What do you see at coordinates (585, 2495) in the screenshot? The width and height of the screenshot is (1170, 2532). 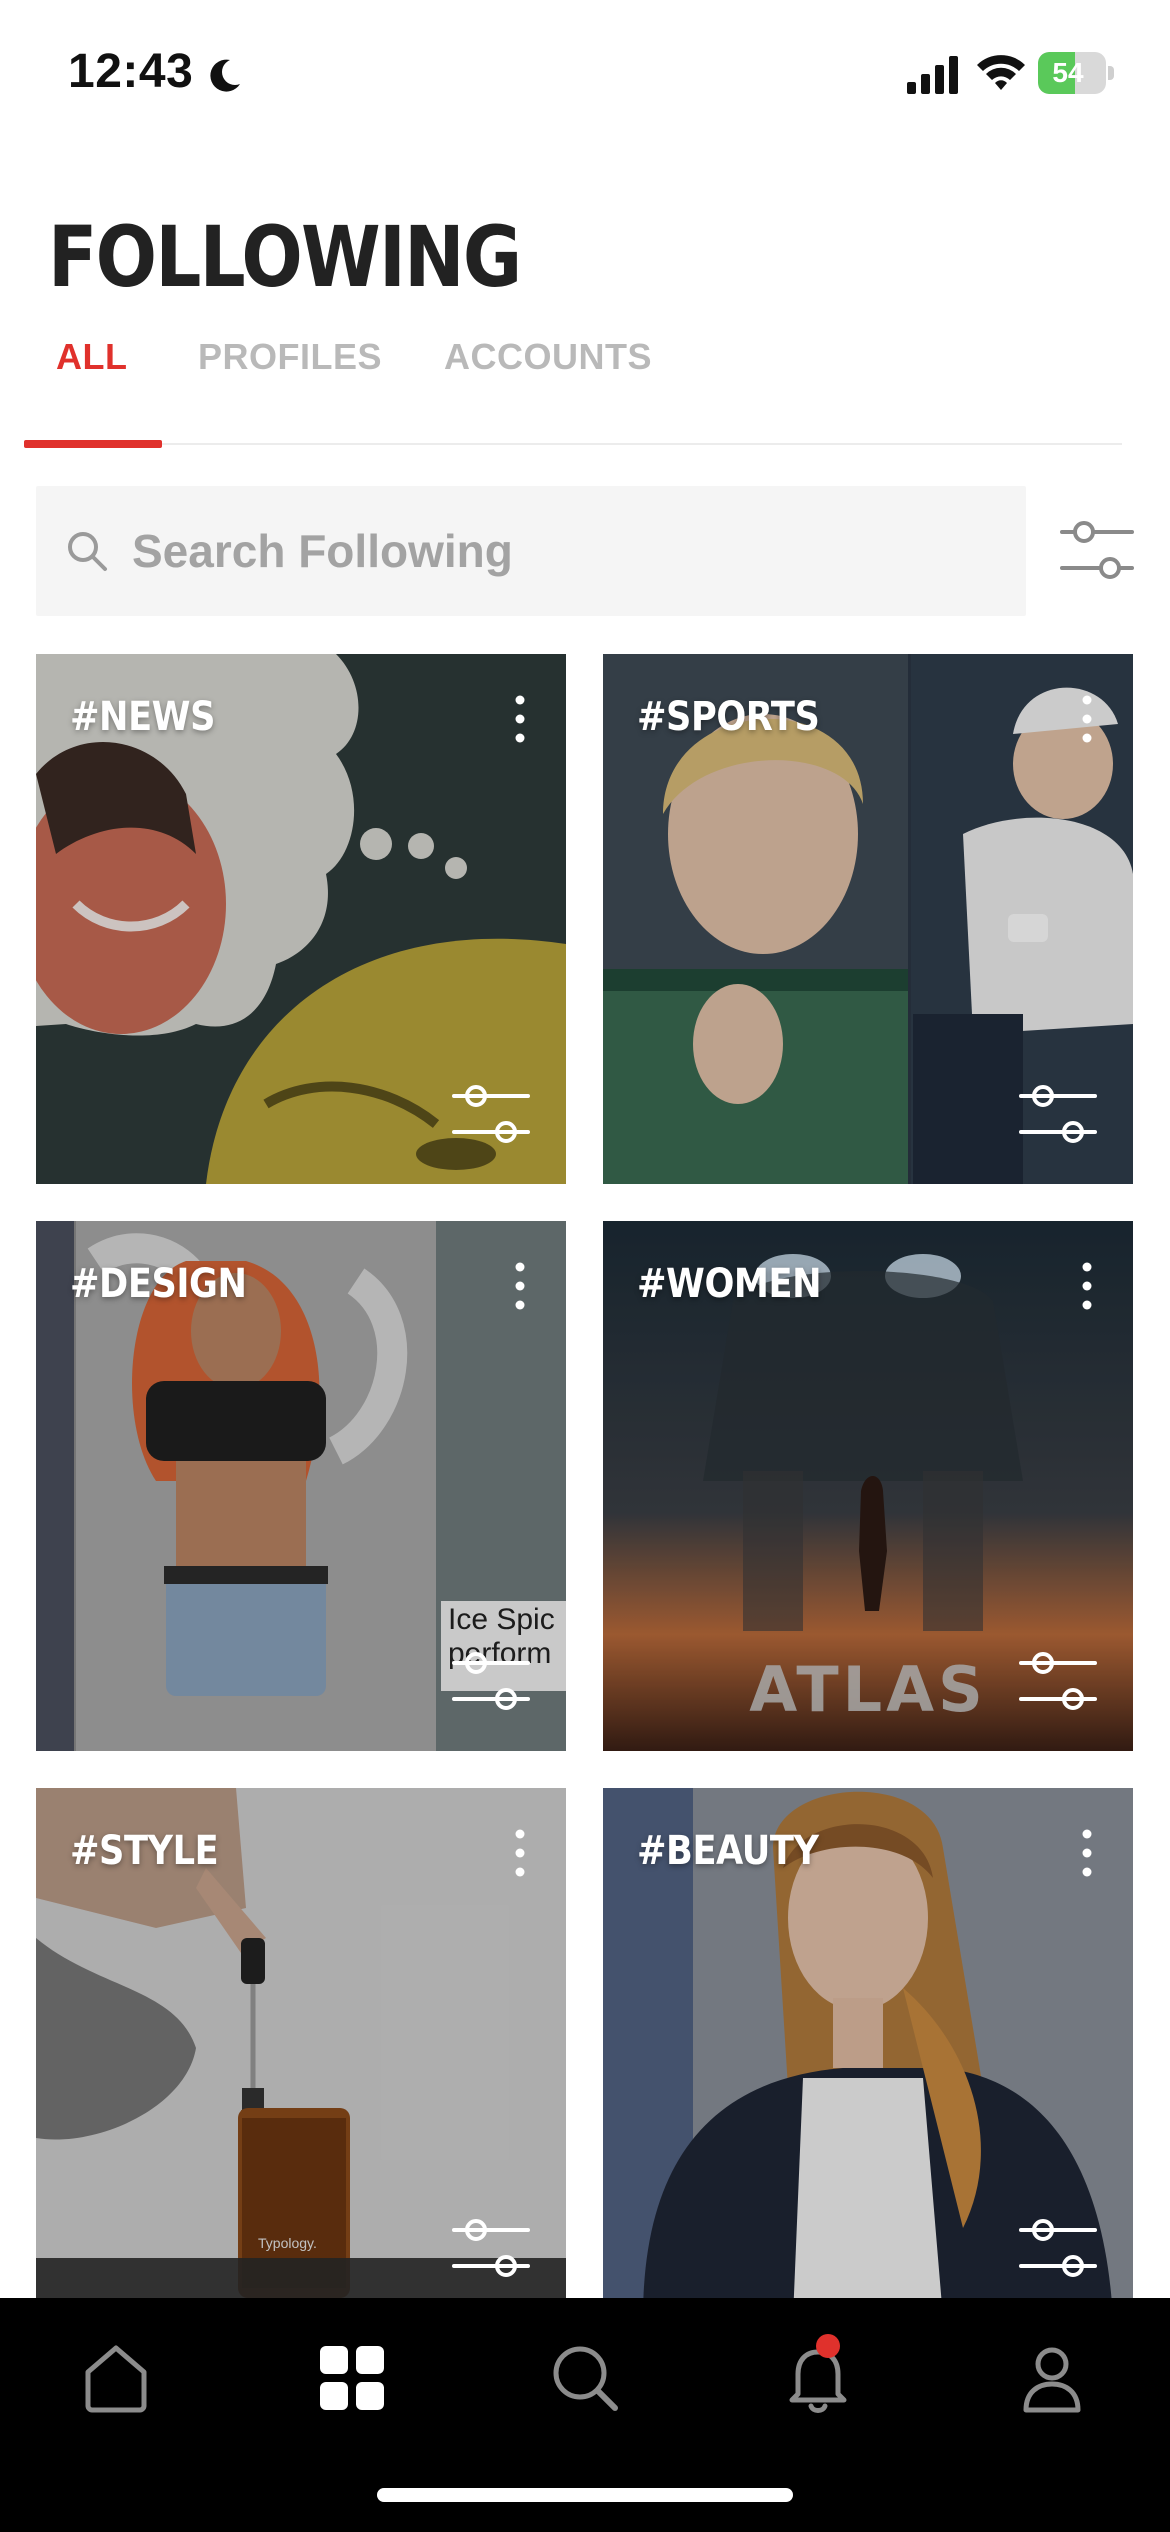 I see `home-indicator` at bounding box center [585, 2495].